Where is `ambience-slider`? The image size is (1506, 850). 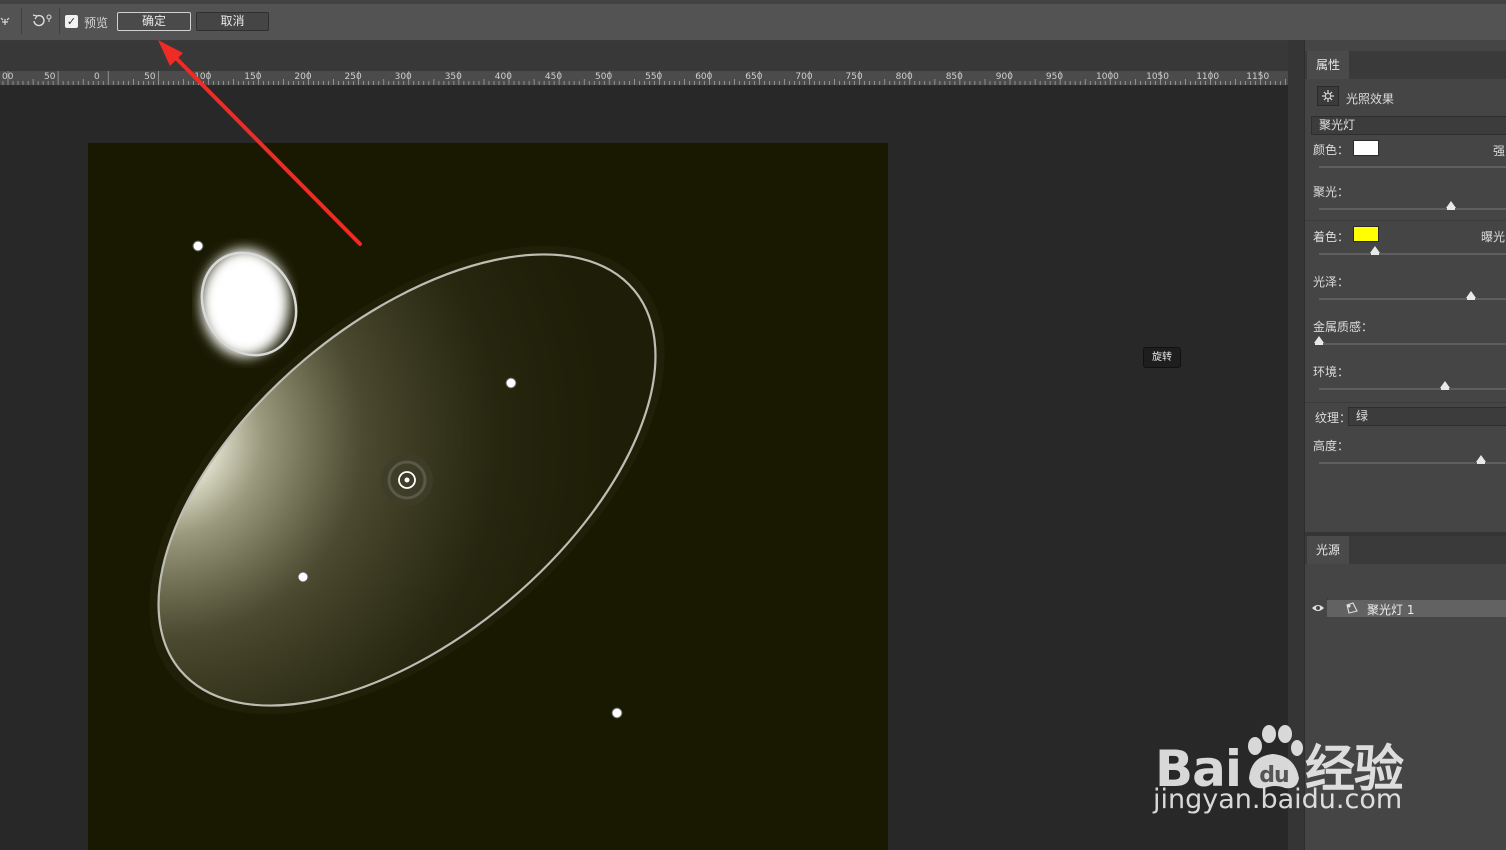
ambience-slider is located at coordinates (1412, 385).